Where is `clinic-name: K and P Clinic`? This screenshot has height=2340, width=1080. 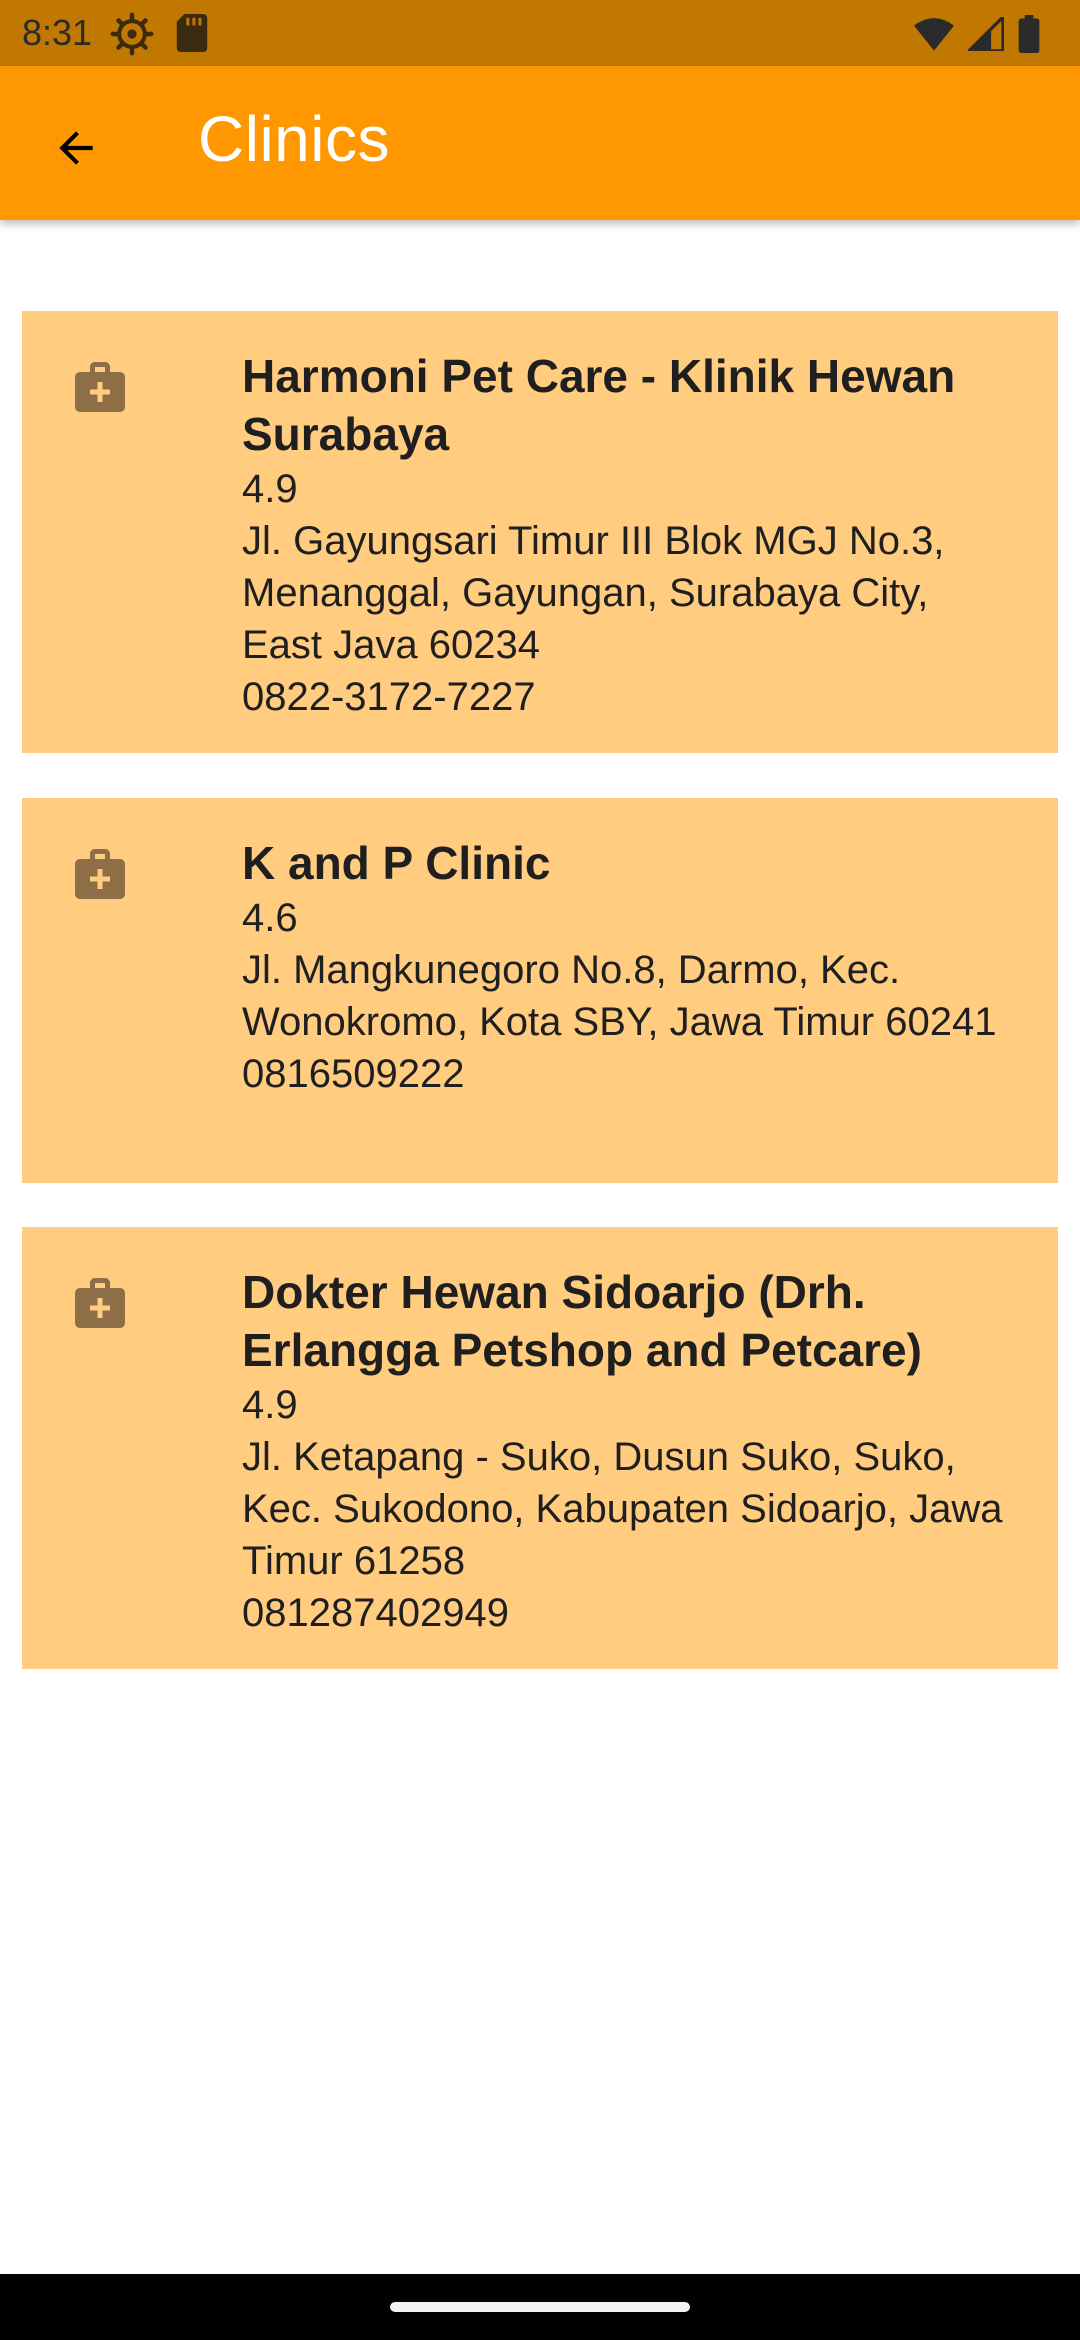
clinic-name: K and P Clinic is located at coordinates (396, 863).